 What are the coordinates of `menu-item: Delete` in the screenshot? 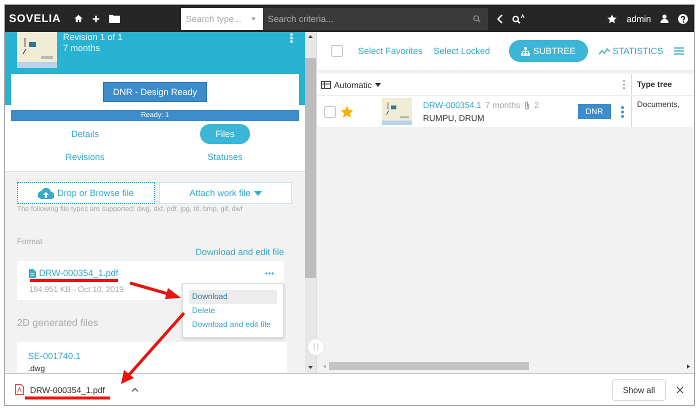 It's located at (233, 311).